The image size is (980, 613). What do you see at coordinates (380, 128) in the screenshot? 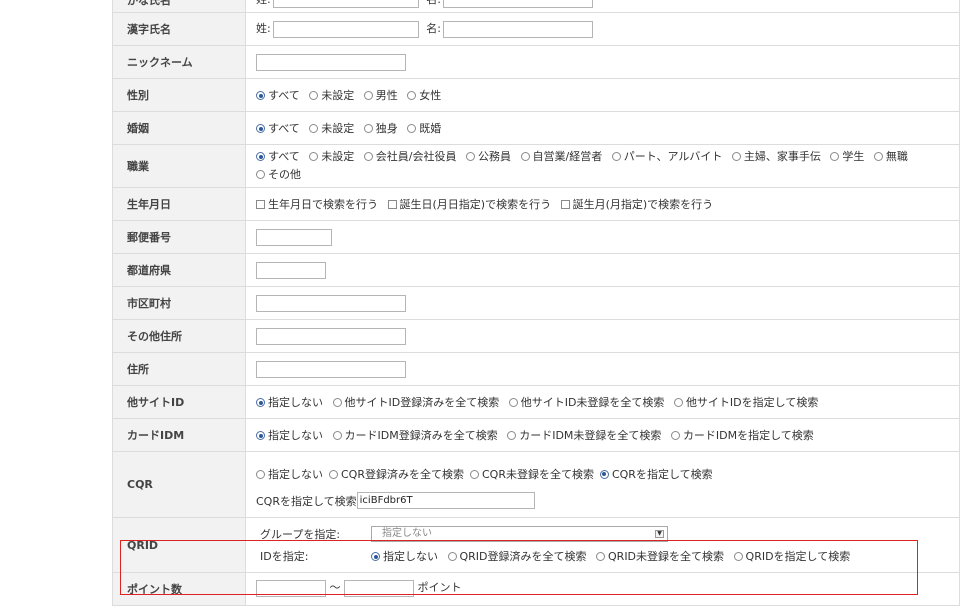
I see `marital-option-2: 独身` at bounding box center [380, 128].